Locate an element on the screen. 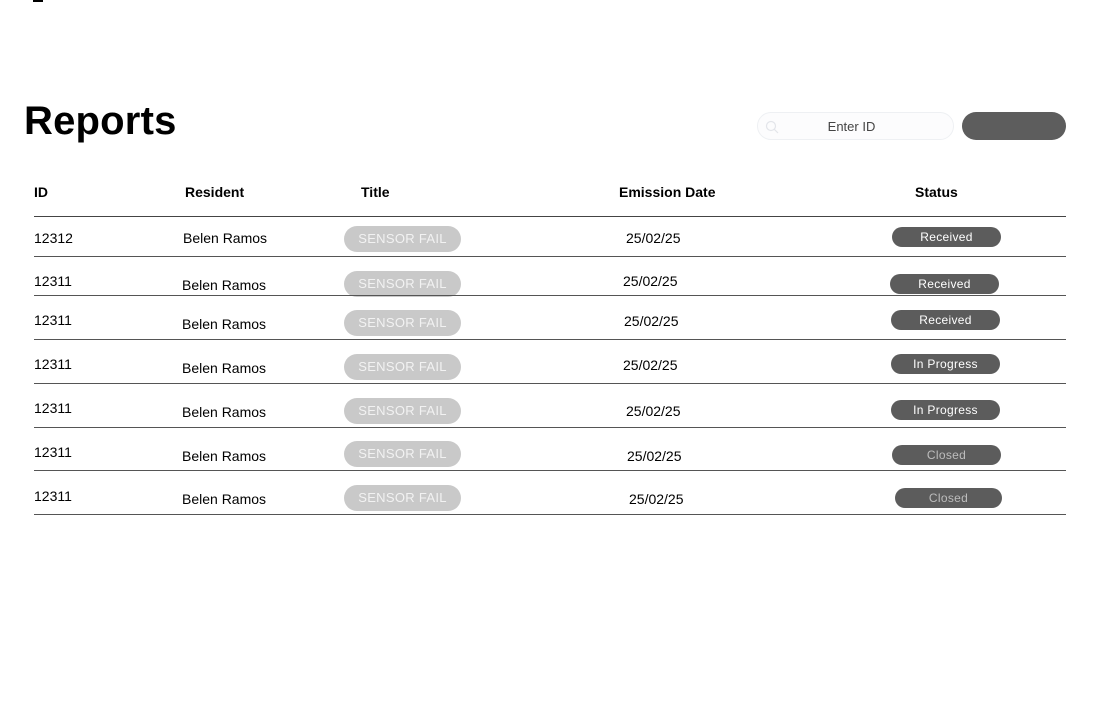 Image resolution: width=1106 pixels, height=709 pixels. search-icon is located at coordinates (772, 127).